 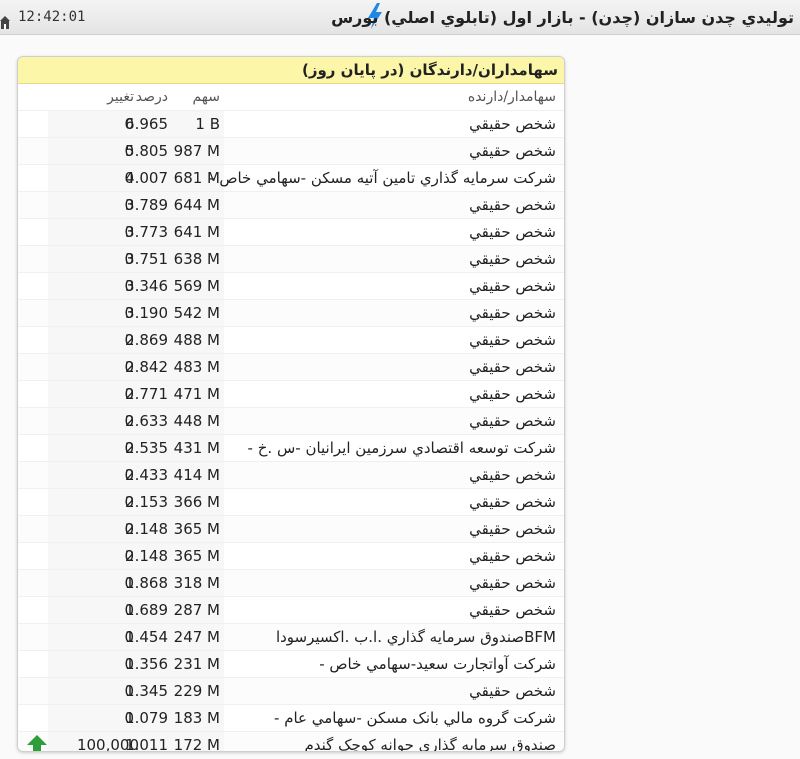 What do you see at coordinates (291, 420) in the screenshot?
I see `table-row: شخص حقيقي 448 M 2.633 0` at bounding box center [291, 420].